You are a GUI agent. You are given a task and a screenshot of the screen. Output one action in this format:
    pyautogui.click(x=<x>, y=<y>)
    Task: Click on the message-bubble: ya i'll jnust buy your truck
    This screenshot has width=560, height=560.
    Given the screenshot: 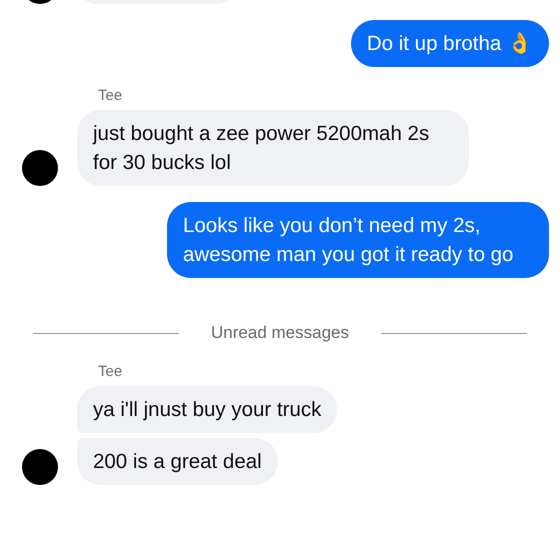 What is the action you would take?
    pyautogui.click(x=207, y=409)
    